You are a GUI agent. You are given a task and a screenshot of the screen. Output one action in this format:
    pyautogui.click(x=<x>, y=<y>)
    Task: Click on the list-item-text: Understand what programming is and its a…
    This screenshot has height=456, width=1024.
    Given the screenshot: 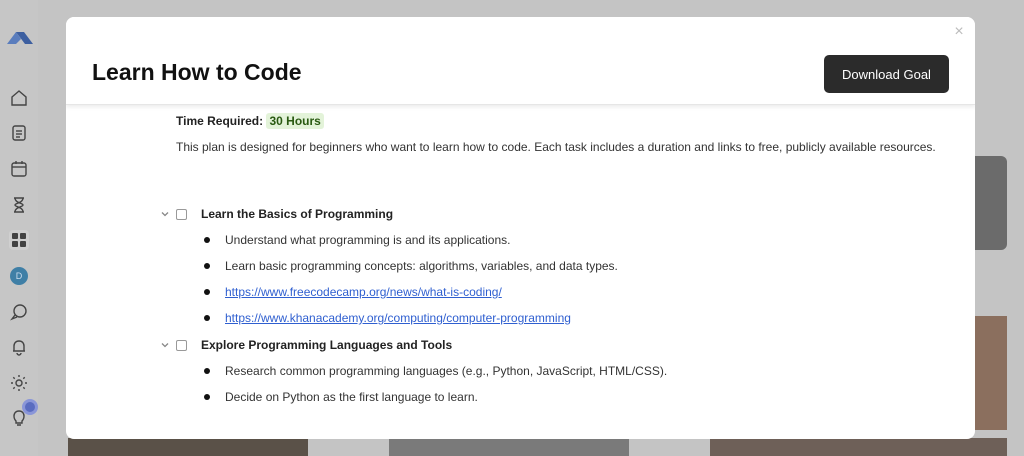 What is the action you would take?
    pyautogui.click(x=368, y=240)
    